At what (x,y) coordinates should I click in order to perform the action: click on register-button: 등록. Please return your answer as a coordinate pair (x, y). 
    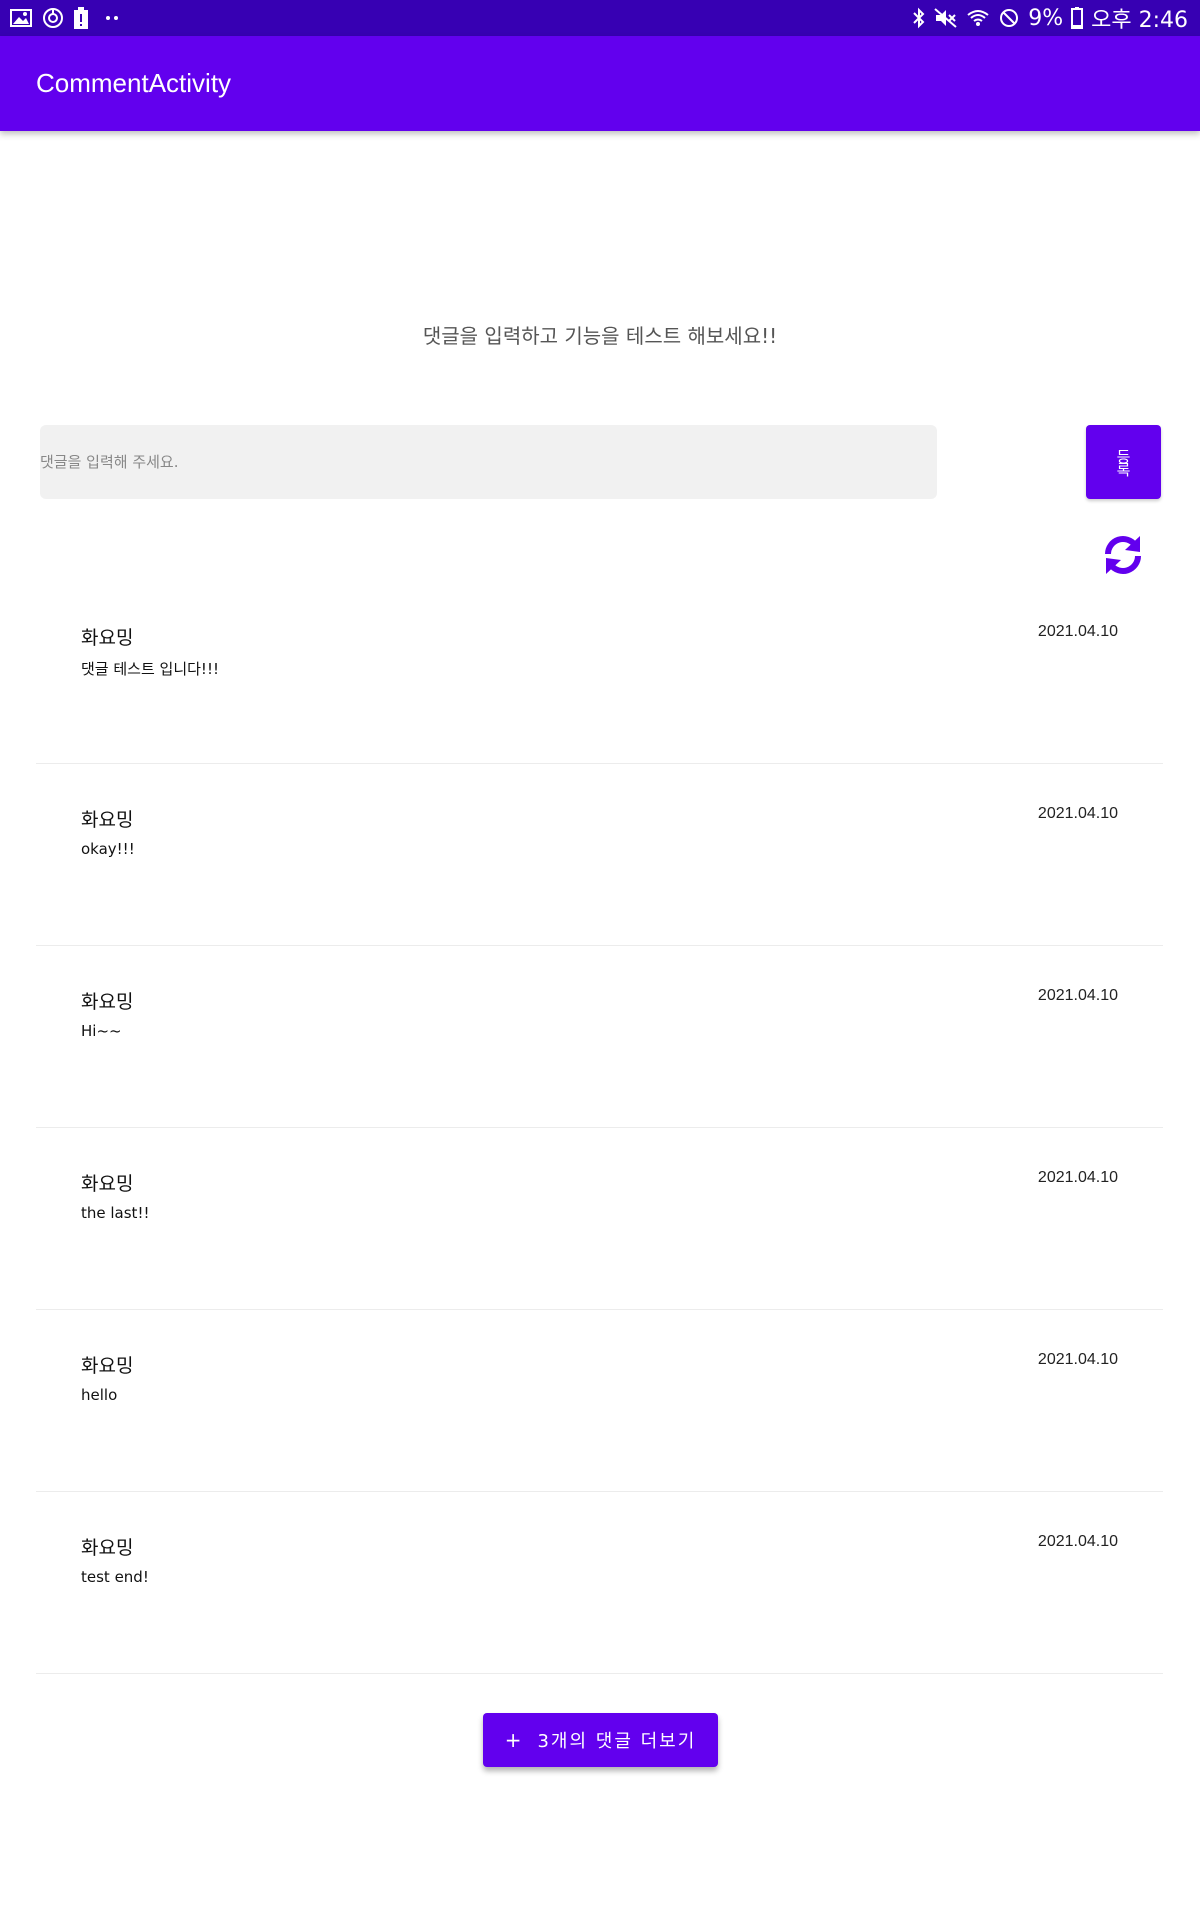
    Looking at the image, I should click on (1123, 462).